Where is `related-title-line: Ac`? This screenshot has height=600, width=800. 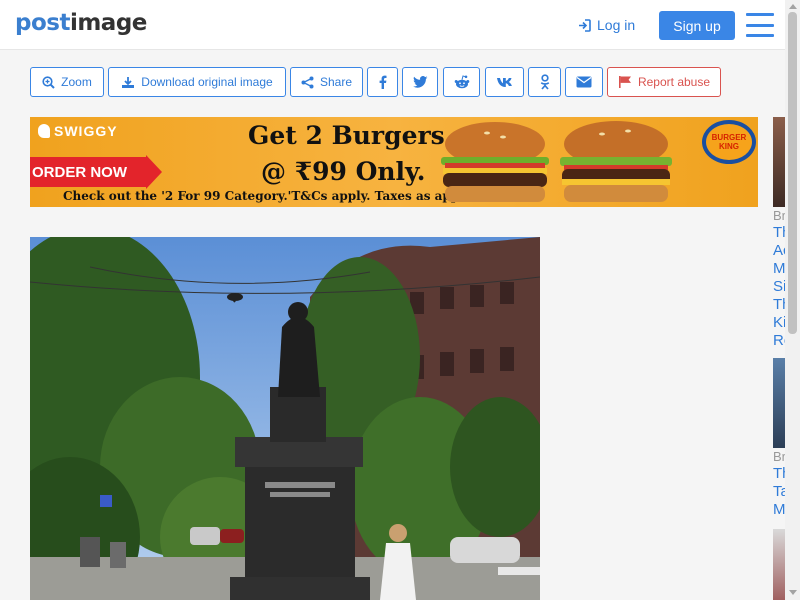
related-title-line: Ac is located at coordinates (779, 251).